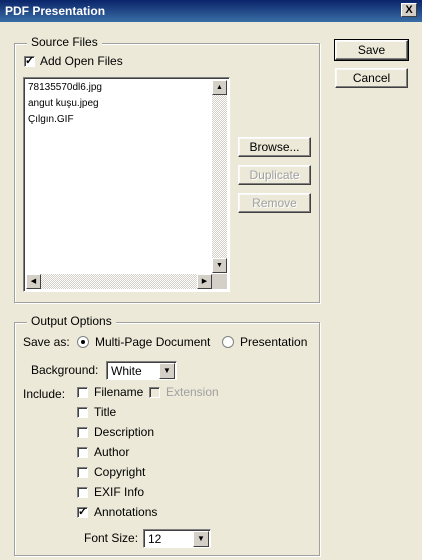 The width and height of the screenshot is (422, 560). Describe the element at coordinates (82, 412) in the screenshot. I see `title-checkbox` at that location.